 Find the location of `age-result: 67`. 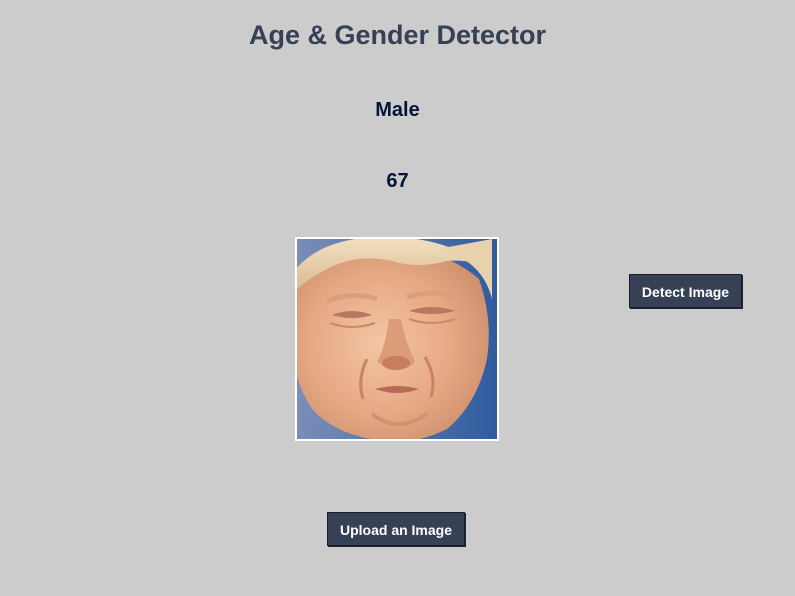

age-result: 67 is located at coordinates (397, 181).